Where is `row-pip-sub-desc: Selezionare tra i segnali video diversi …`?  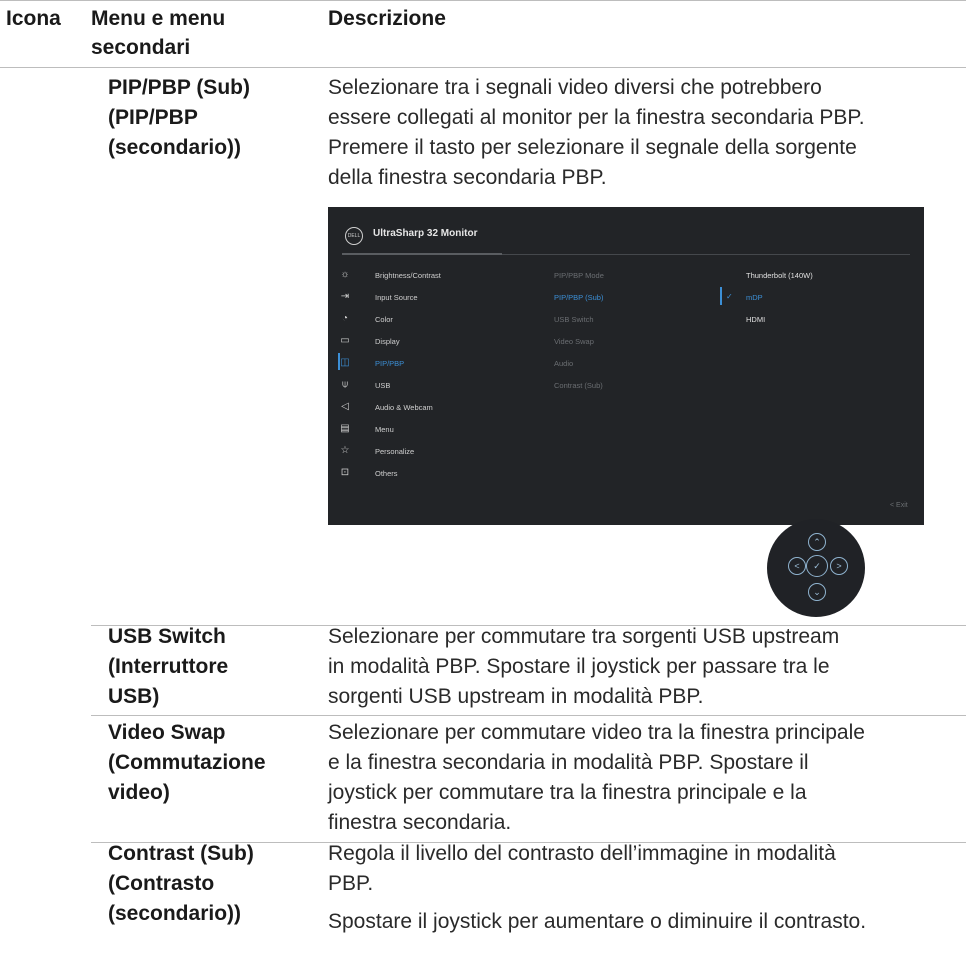
row-pip-sub-desc: Selezionare tra i segnali video diversi … is located at coordinates (647, 133).